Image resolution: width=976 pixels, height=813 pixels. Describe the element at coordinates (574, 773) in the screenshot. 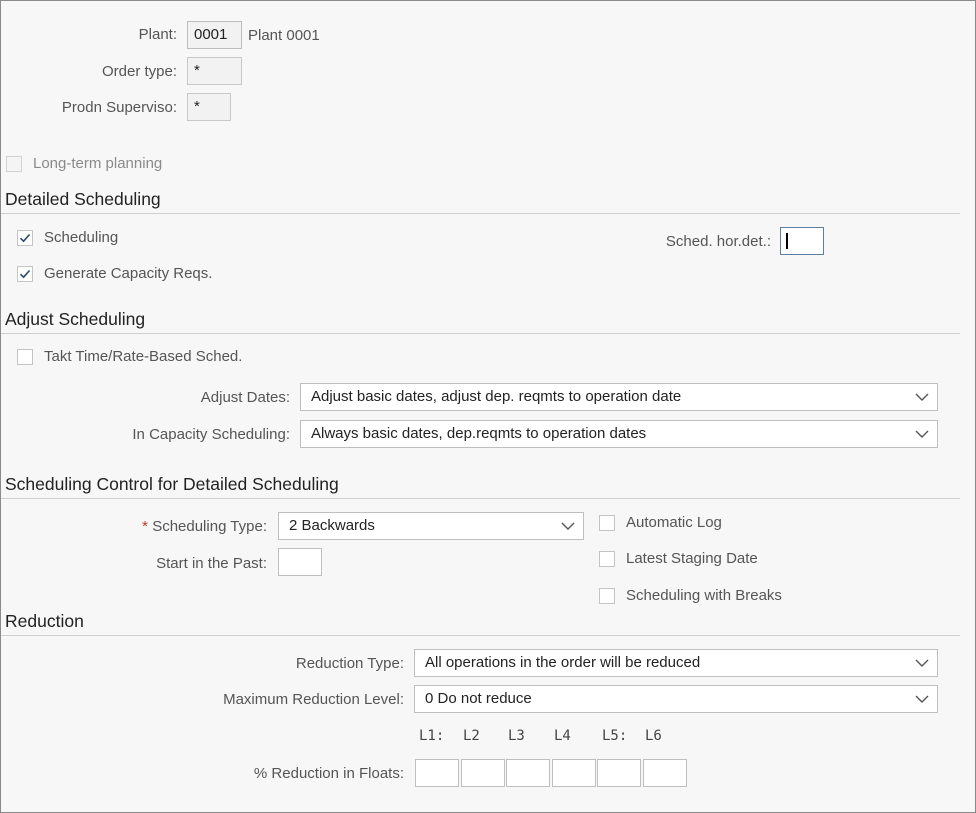

I see `reduction-float-l4-input` at that location.